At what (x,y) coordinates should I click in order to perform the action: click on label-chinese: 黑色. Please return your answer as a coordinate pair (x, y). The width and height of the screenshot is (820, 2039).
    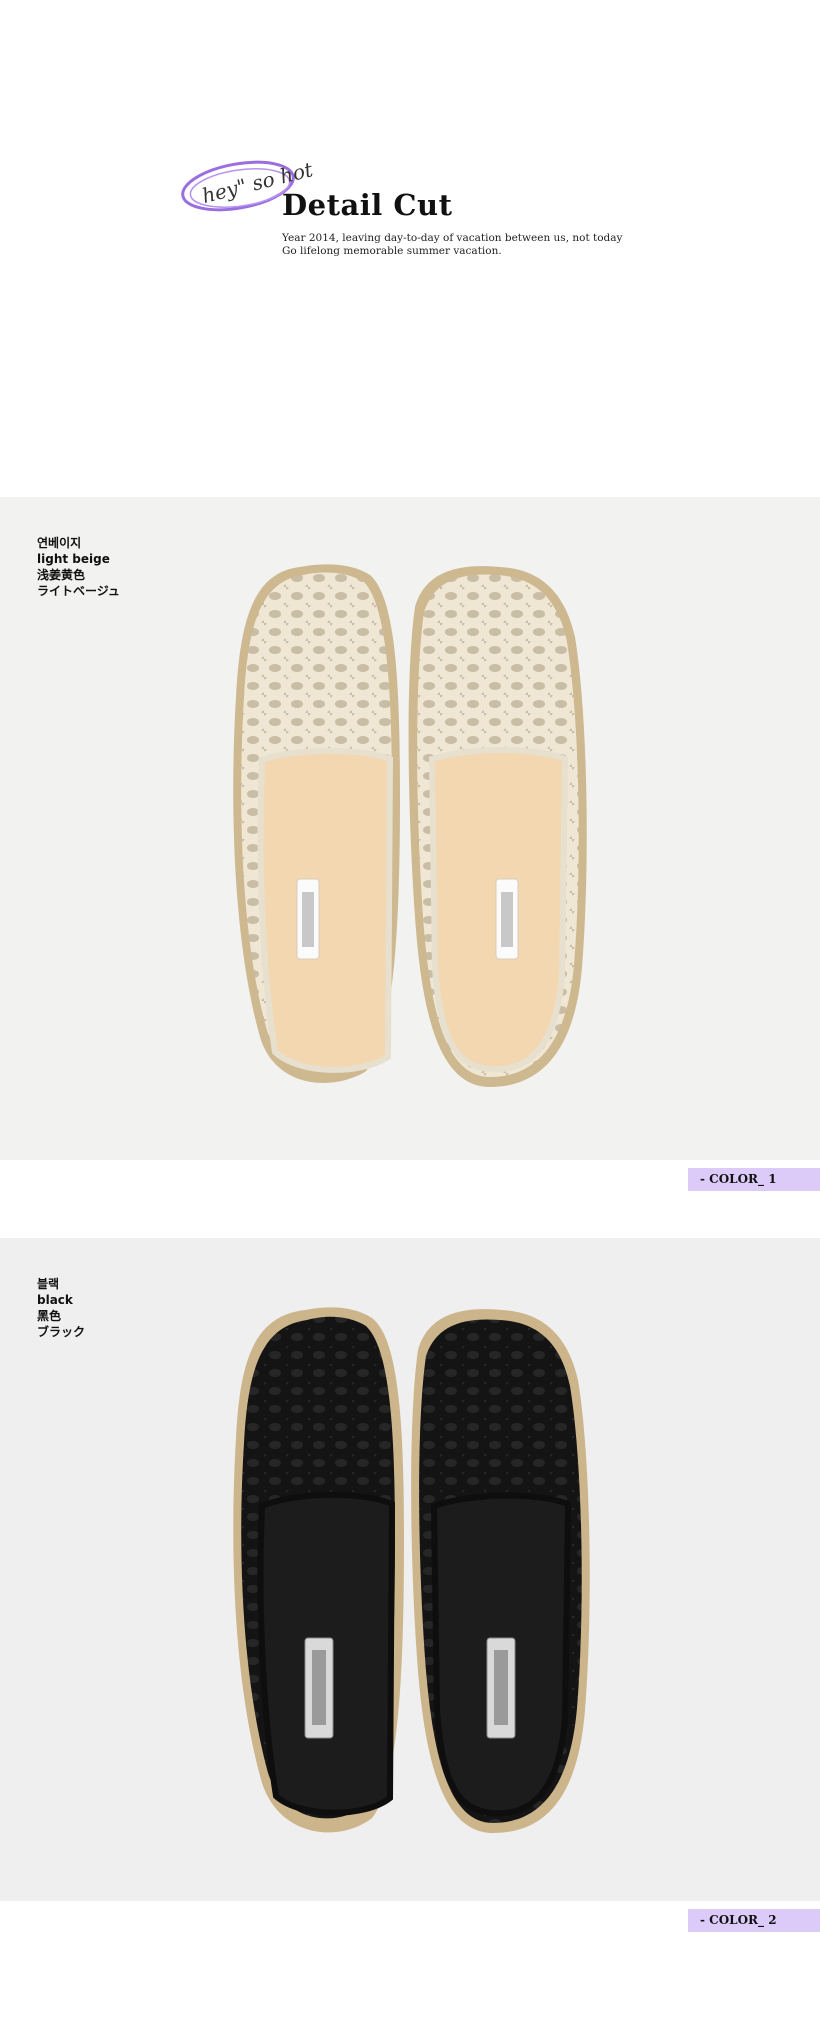
    Looking at the image, I should click on (49, 1316).